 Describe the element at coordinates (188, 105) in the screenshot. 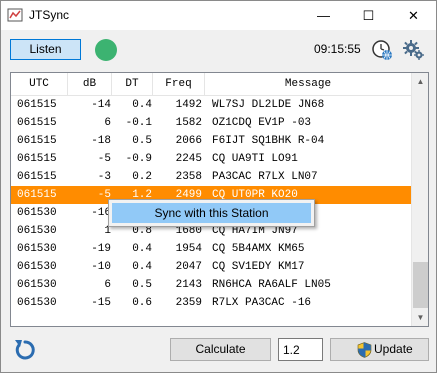

I see `cell-freq: 1492` at that location.